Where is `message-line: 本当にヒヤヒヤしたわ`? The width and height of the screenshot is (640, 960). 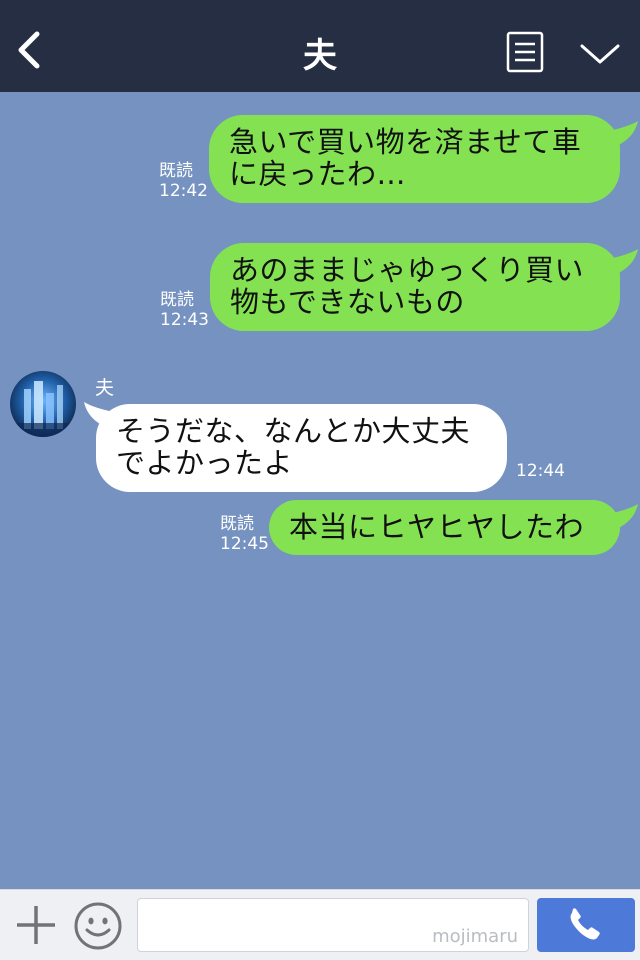 message-line: 本当にヒヤヒヤしたわ is located at coordinates (437, 527).